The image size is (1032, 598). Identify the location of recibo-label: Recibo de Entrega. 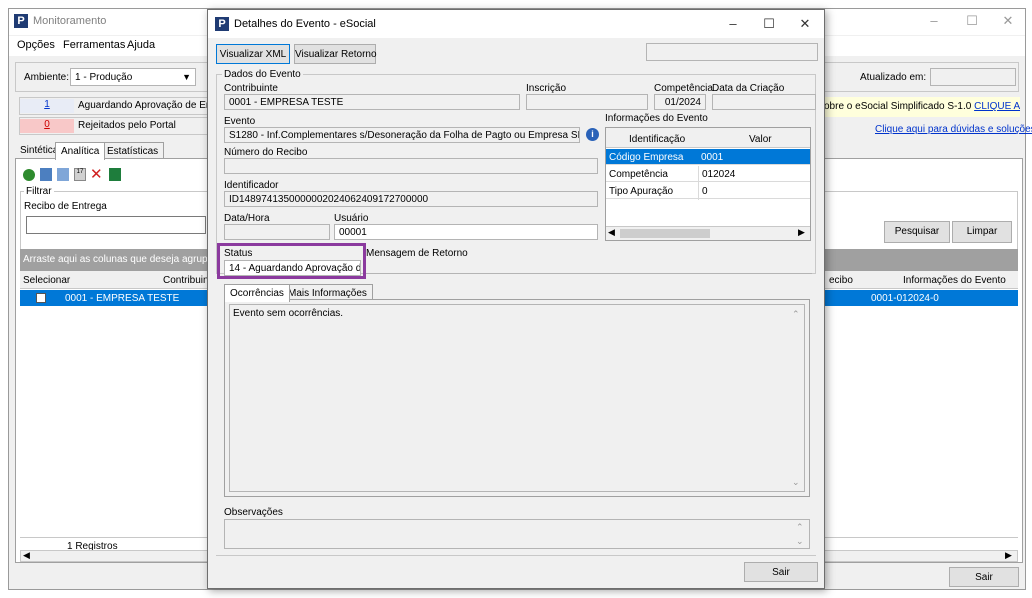
(65, 206).